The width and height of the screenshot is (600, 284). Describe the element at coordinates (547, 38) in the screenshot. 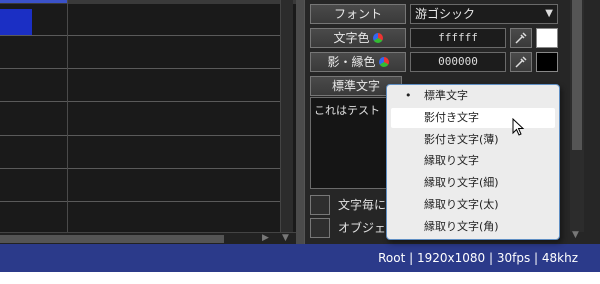

I see `text-color-swatch` at that location.